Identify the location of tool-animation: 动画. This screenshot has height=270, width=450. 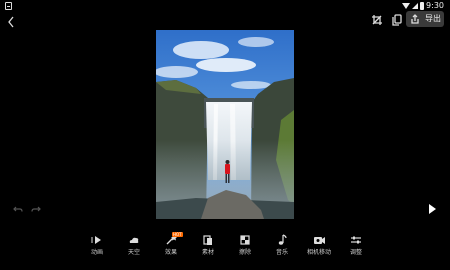
(97, 247).